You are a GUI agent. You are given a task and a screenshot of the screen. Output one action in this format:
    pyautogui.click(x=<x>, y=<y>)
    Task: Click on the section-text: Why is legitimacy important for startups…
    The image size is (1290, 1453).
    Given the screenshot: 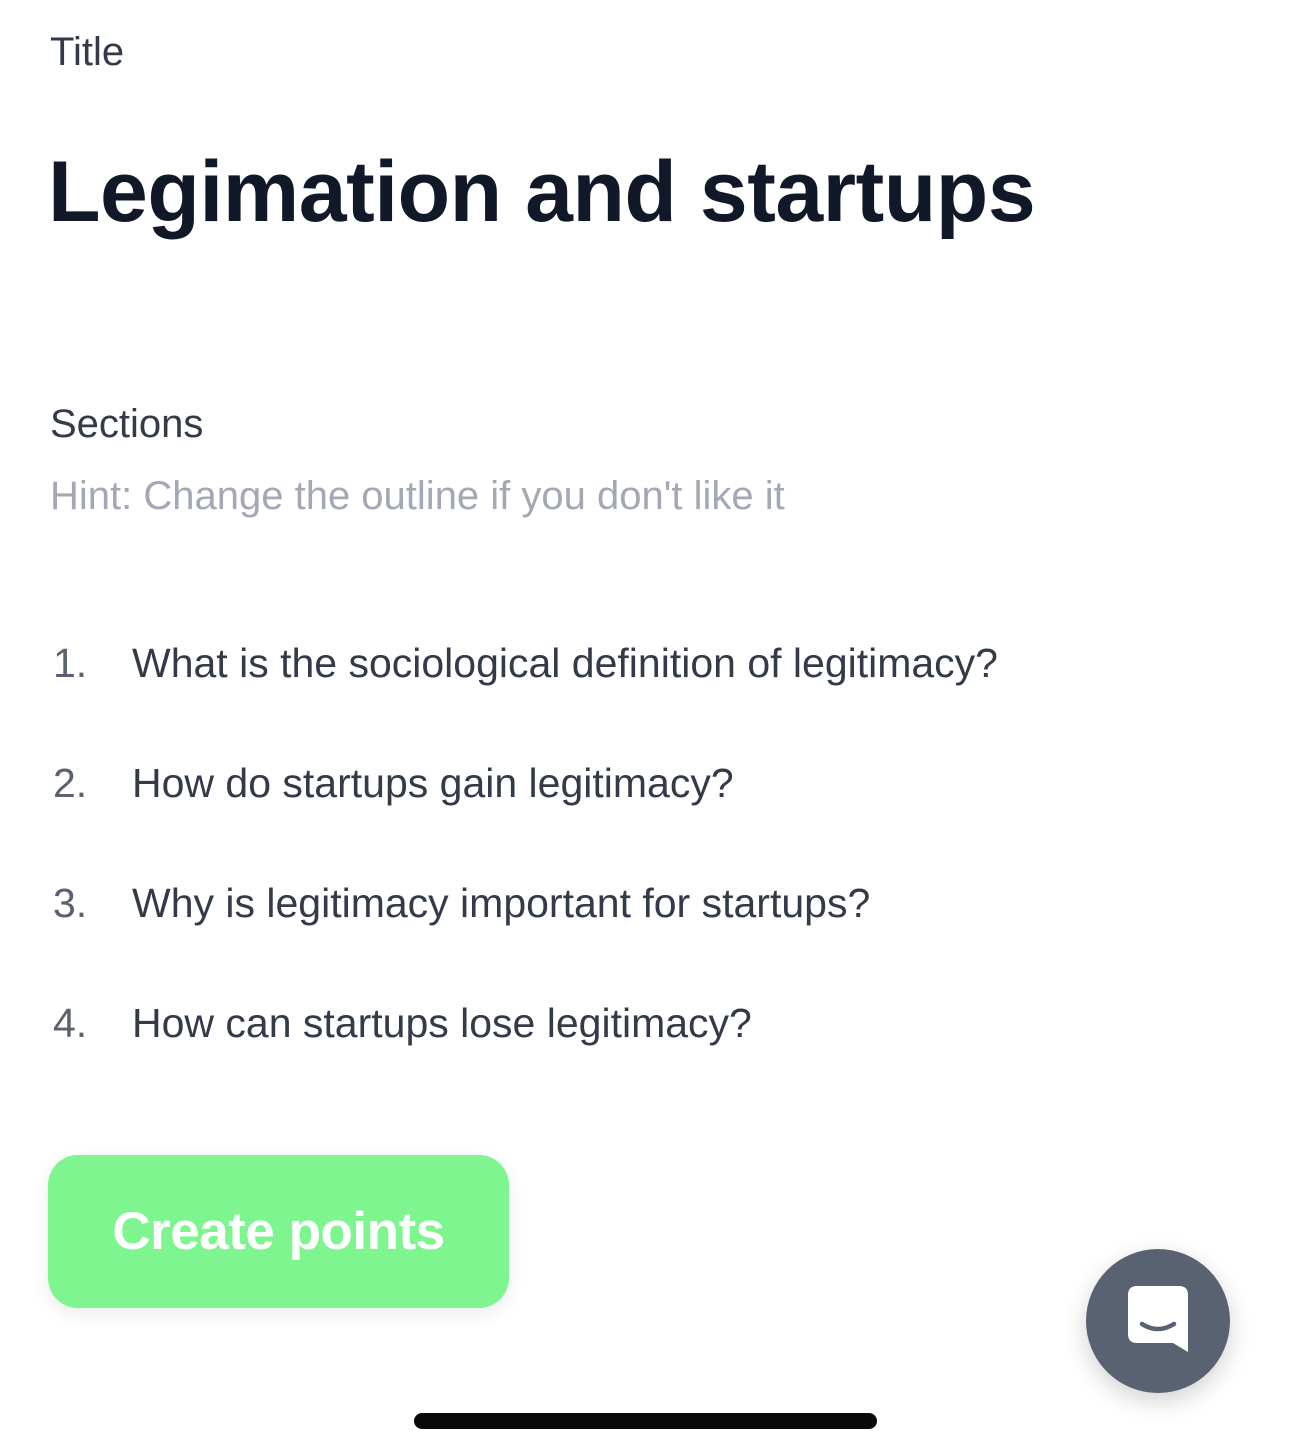 What is the action you would take?
    pyautogui.click(x=501, y=903)
    